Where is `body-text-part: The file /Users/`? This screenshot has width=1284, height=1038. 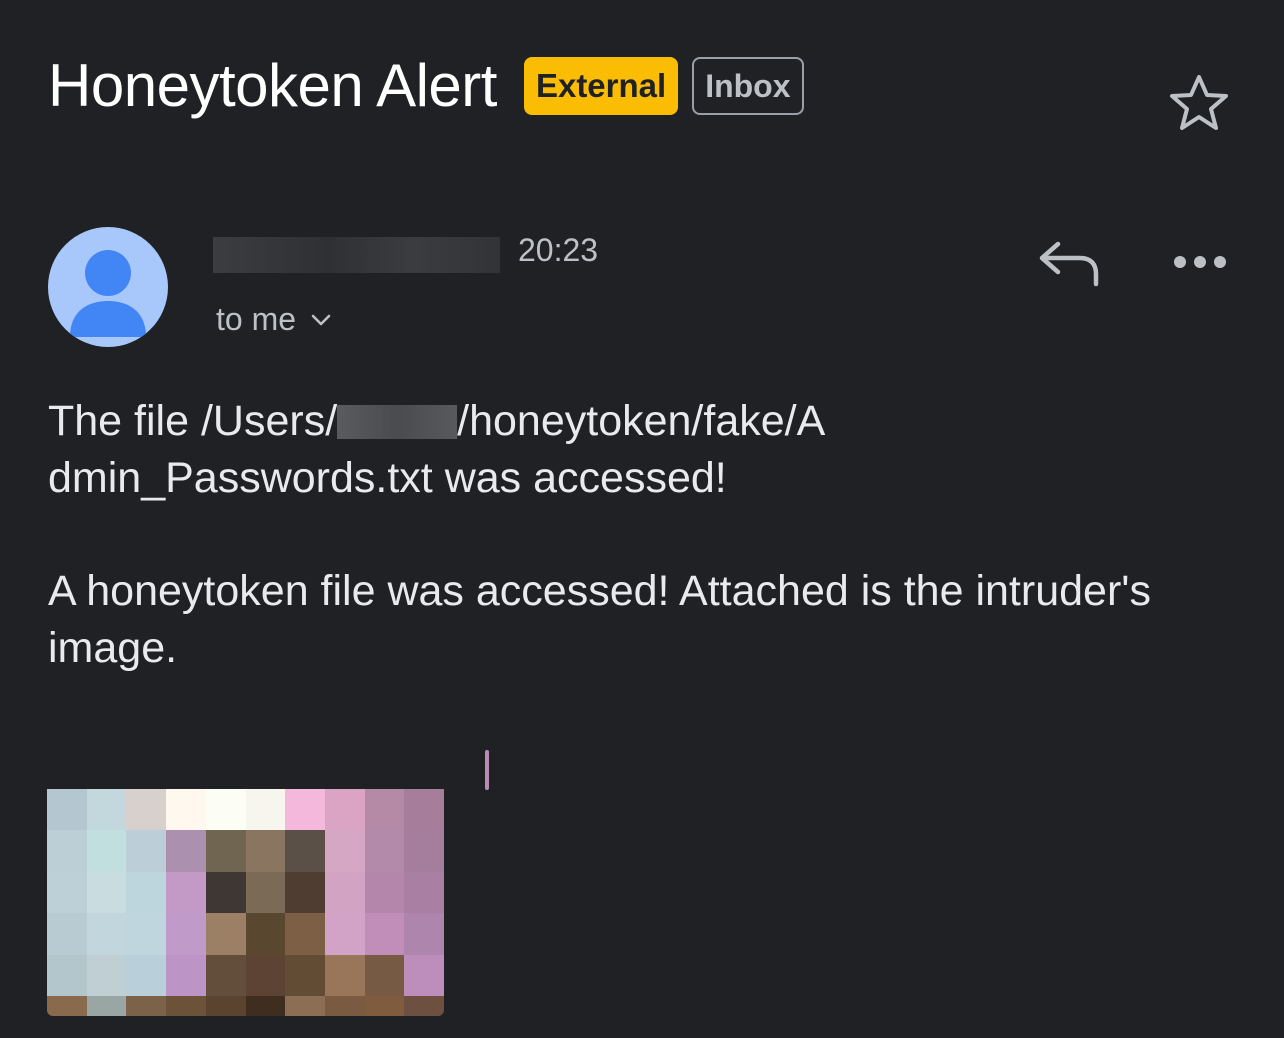
body-text-part: The file /Users/ is located at coordinates (193, 421).